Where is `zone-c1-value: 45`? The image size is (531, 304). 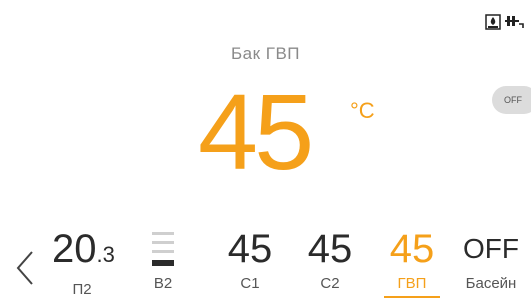 zone-c1-value: 45 is located at coordinates (250, 249).